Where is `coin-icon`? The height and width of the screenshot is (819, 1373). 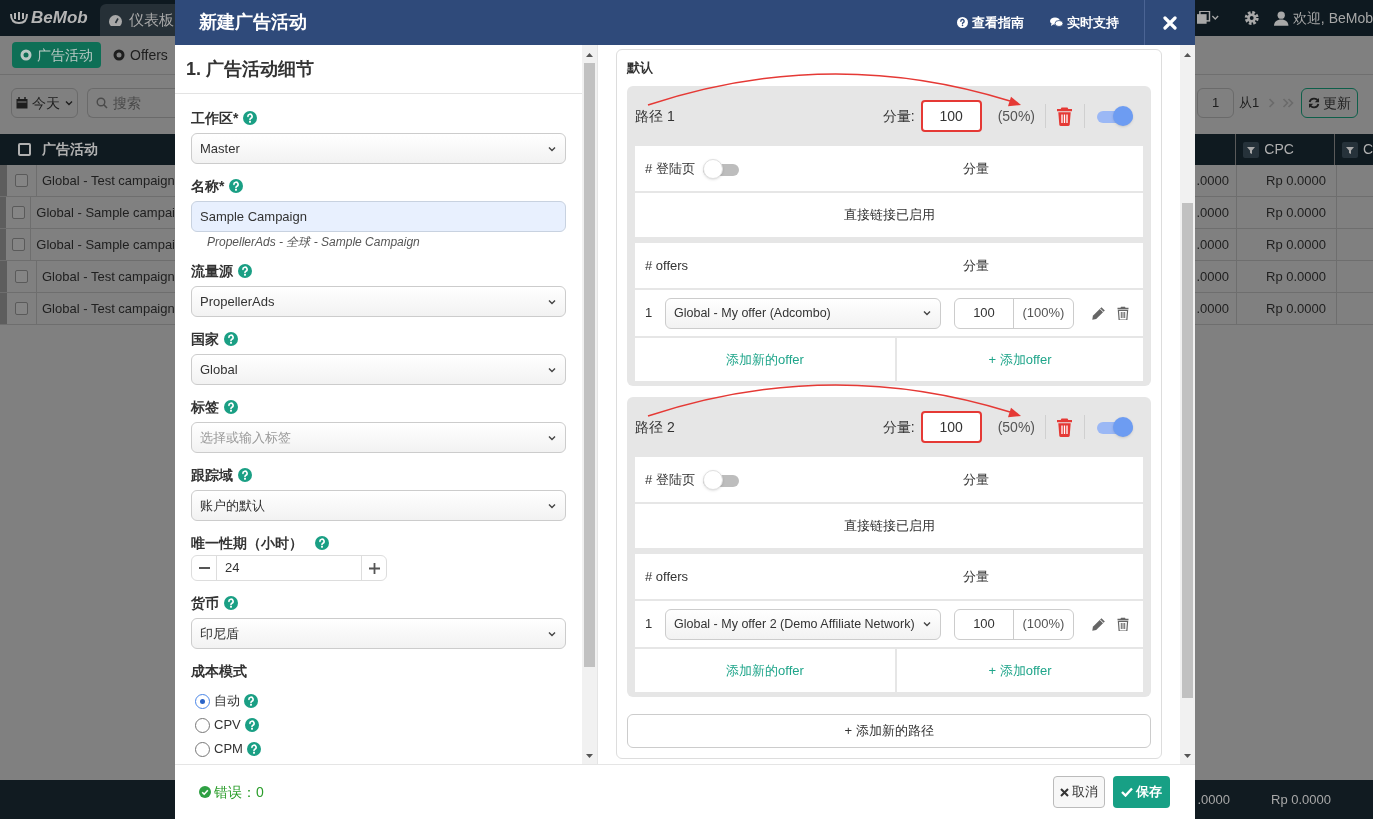 coin-icon is located at coordinates (119, 55).